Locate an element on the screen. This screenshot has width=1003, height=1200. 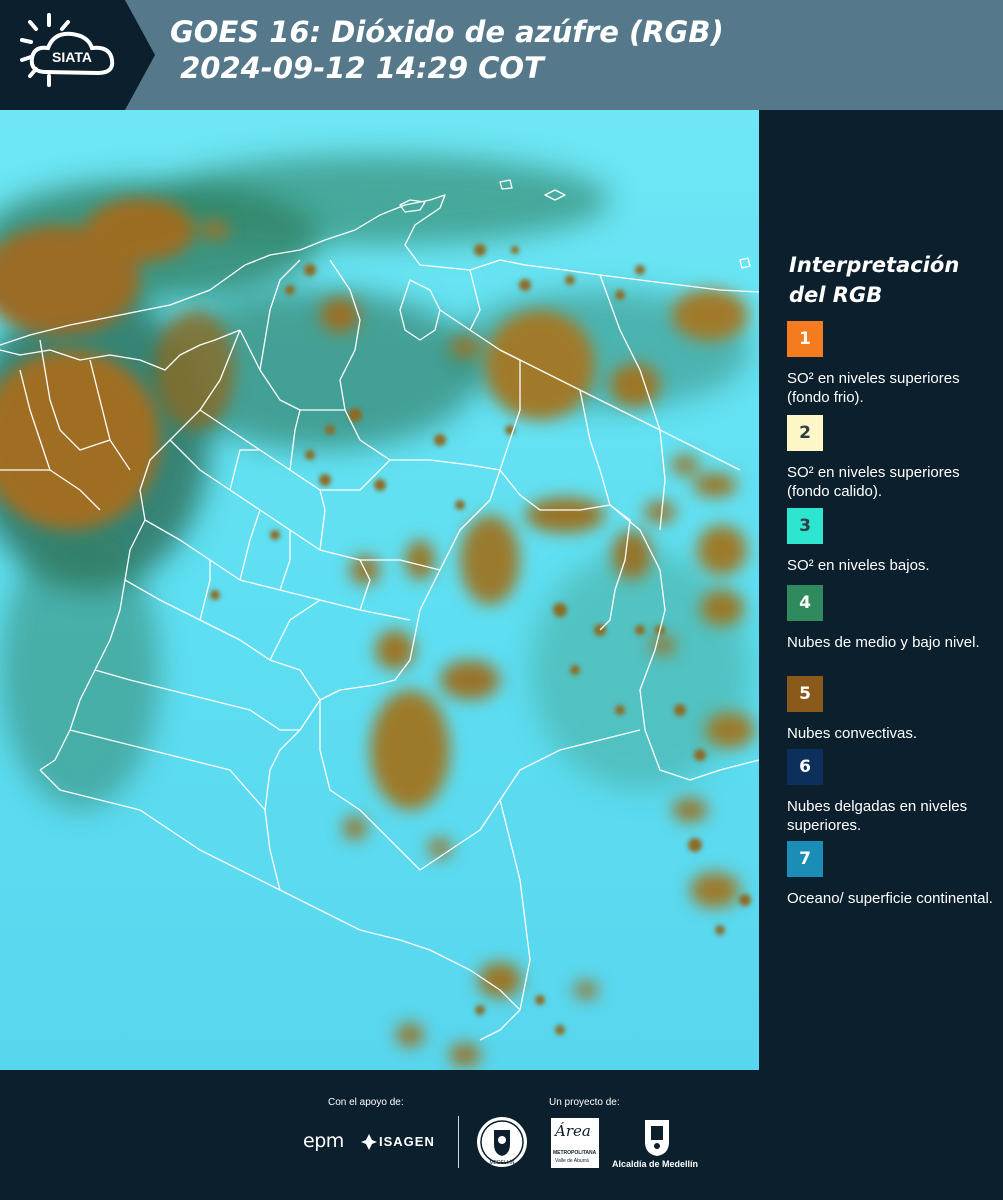
logo-text: SIATA is located at coordinates (72, 57).